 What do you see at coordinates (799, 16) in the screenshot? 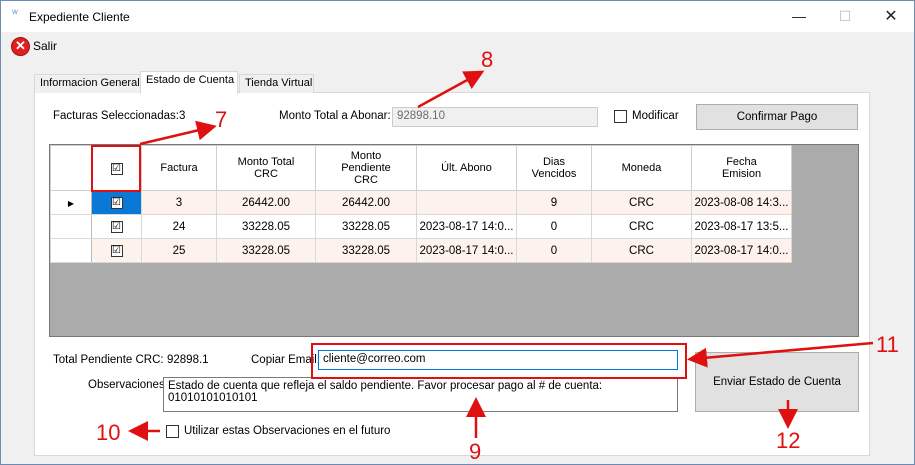
I see `minimize-button: —` at bounding box center [799, 16].